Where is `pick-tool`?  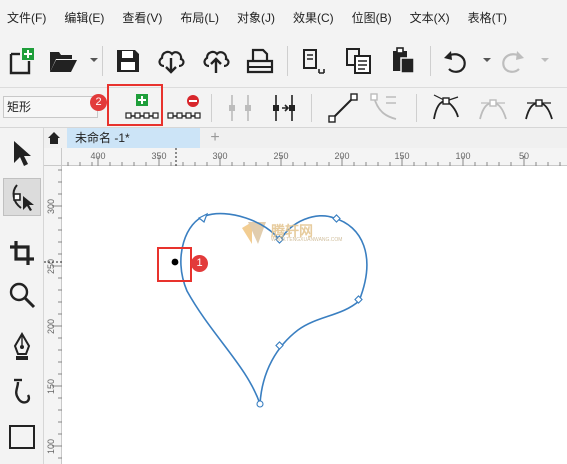 pick-tool is located at coordinates (22, 153).